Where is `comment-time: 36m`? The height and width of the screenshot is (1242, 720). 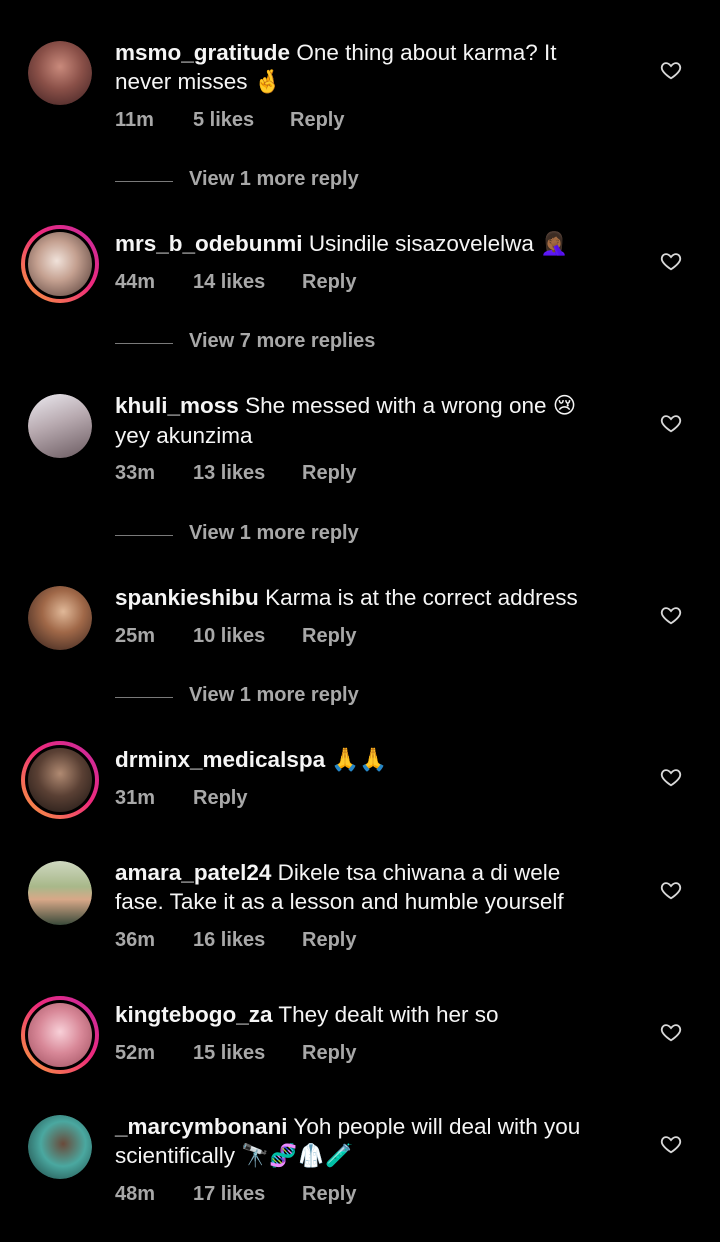
comment-time: 36m is located at coordinates (135, 940).